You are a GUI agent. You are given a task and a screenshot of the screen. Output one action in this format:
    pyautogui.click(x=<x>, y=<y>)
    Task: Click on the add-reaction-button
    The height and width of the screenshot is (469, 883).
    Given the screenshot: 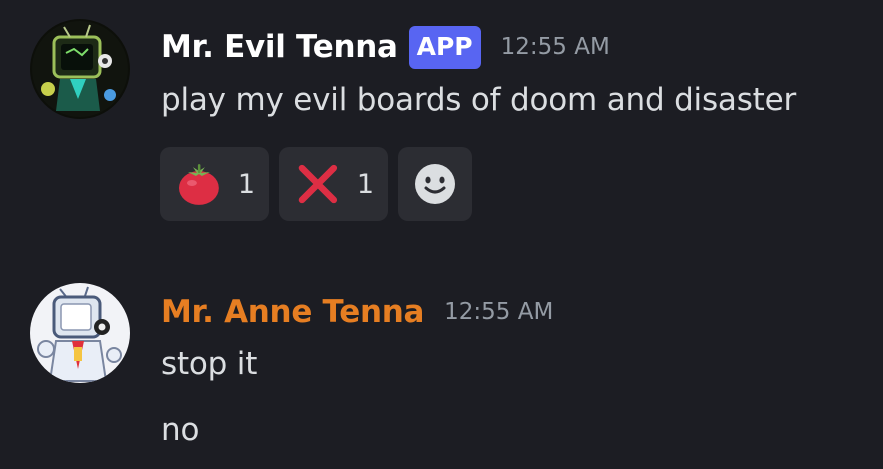 What is the action you would take?
    pyautogui.click(x=435, y=184)
    